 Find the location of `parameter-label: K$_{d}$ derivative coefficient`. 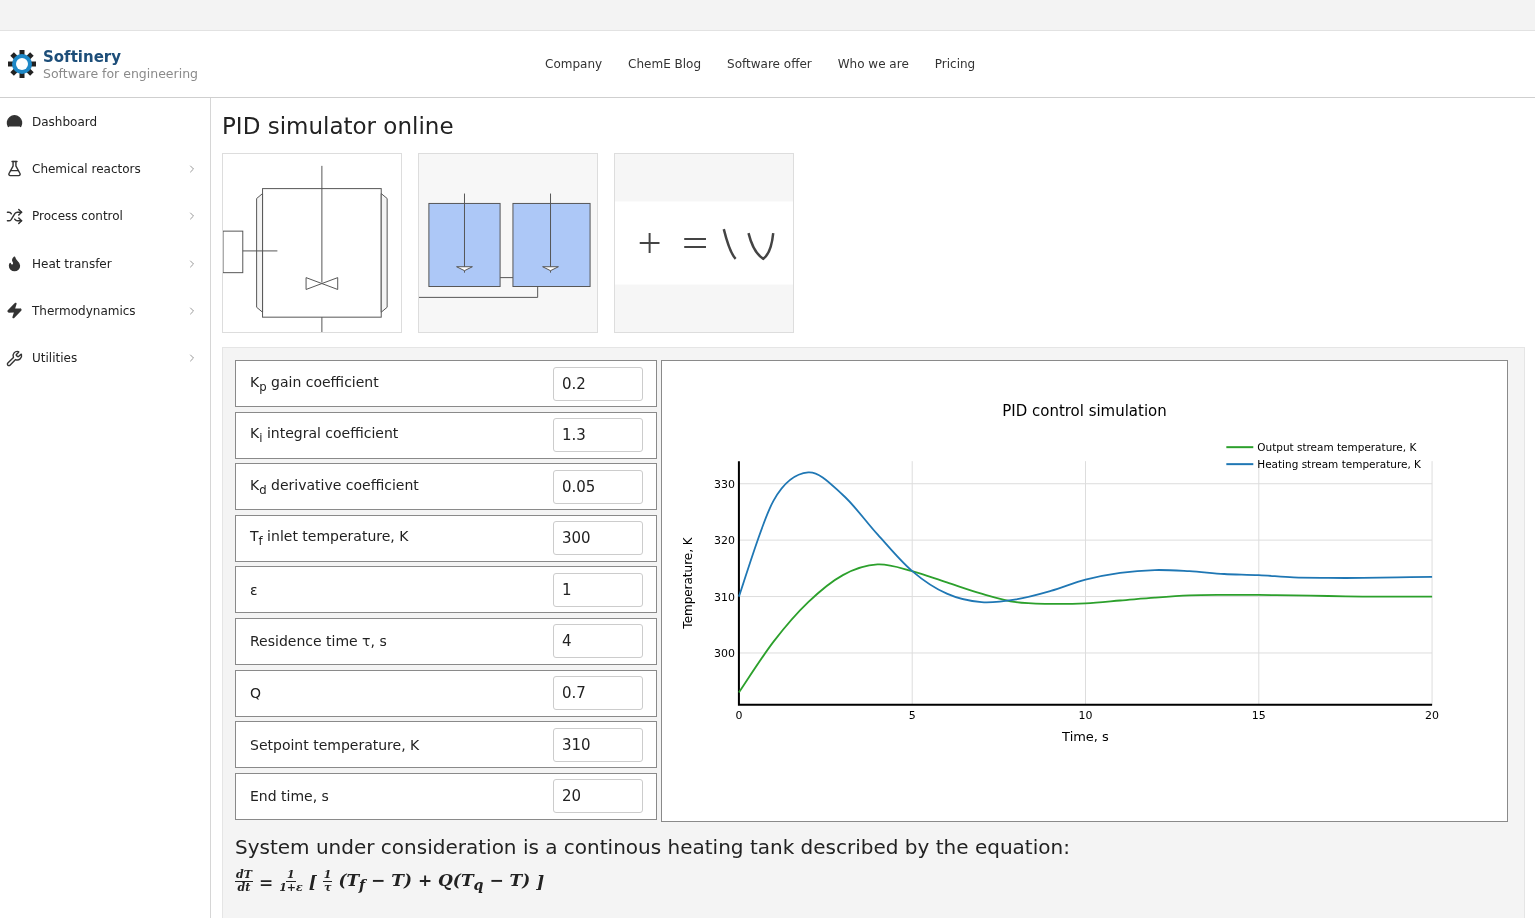

parameter-label: K$_{d}$ derivative coefficient is located at coordinates (335, 486).